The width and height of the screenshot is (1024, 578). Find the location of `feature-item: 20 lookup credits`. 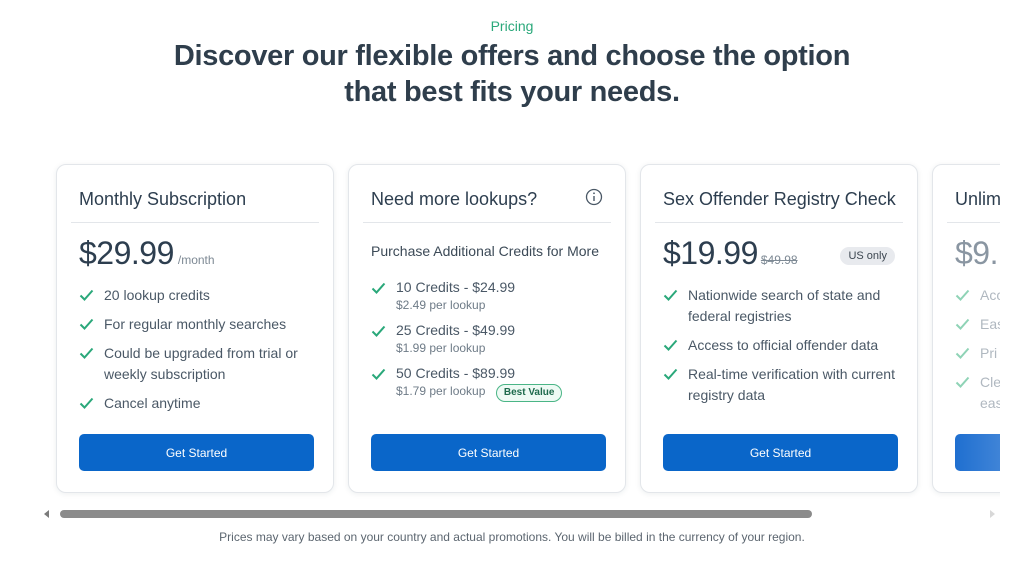

feature-item: 20 lookup credits is located at coordinates (197, 295).